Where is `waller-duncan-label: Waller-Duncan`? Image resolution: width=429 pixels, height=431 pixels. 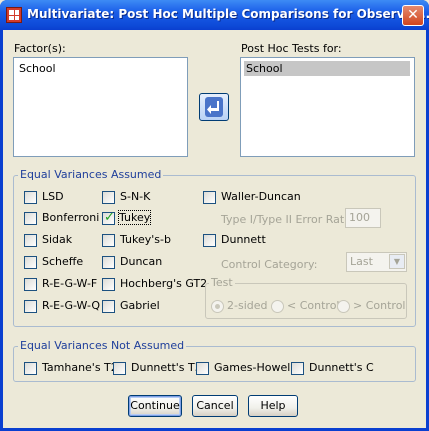
waller-duncan-label: Waller-Duncan is located at coordinates (261, 196).